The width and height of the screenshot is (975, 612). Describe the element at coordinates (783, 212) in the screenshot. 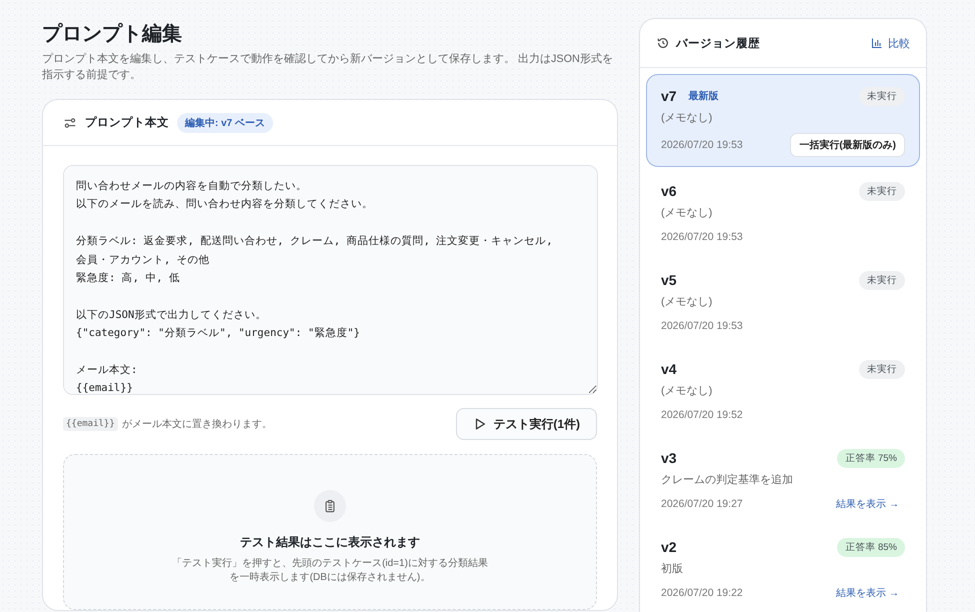

I see `version-item: v6 未実行 (メモなし) 2026/07/20 19:53` at that location.